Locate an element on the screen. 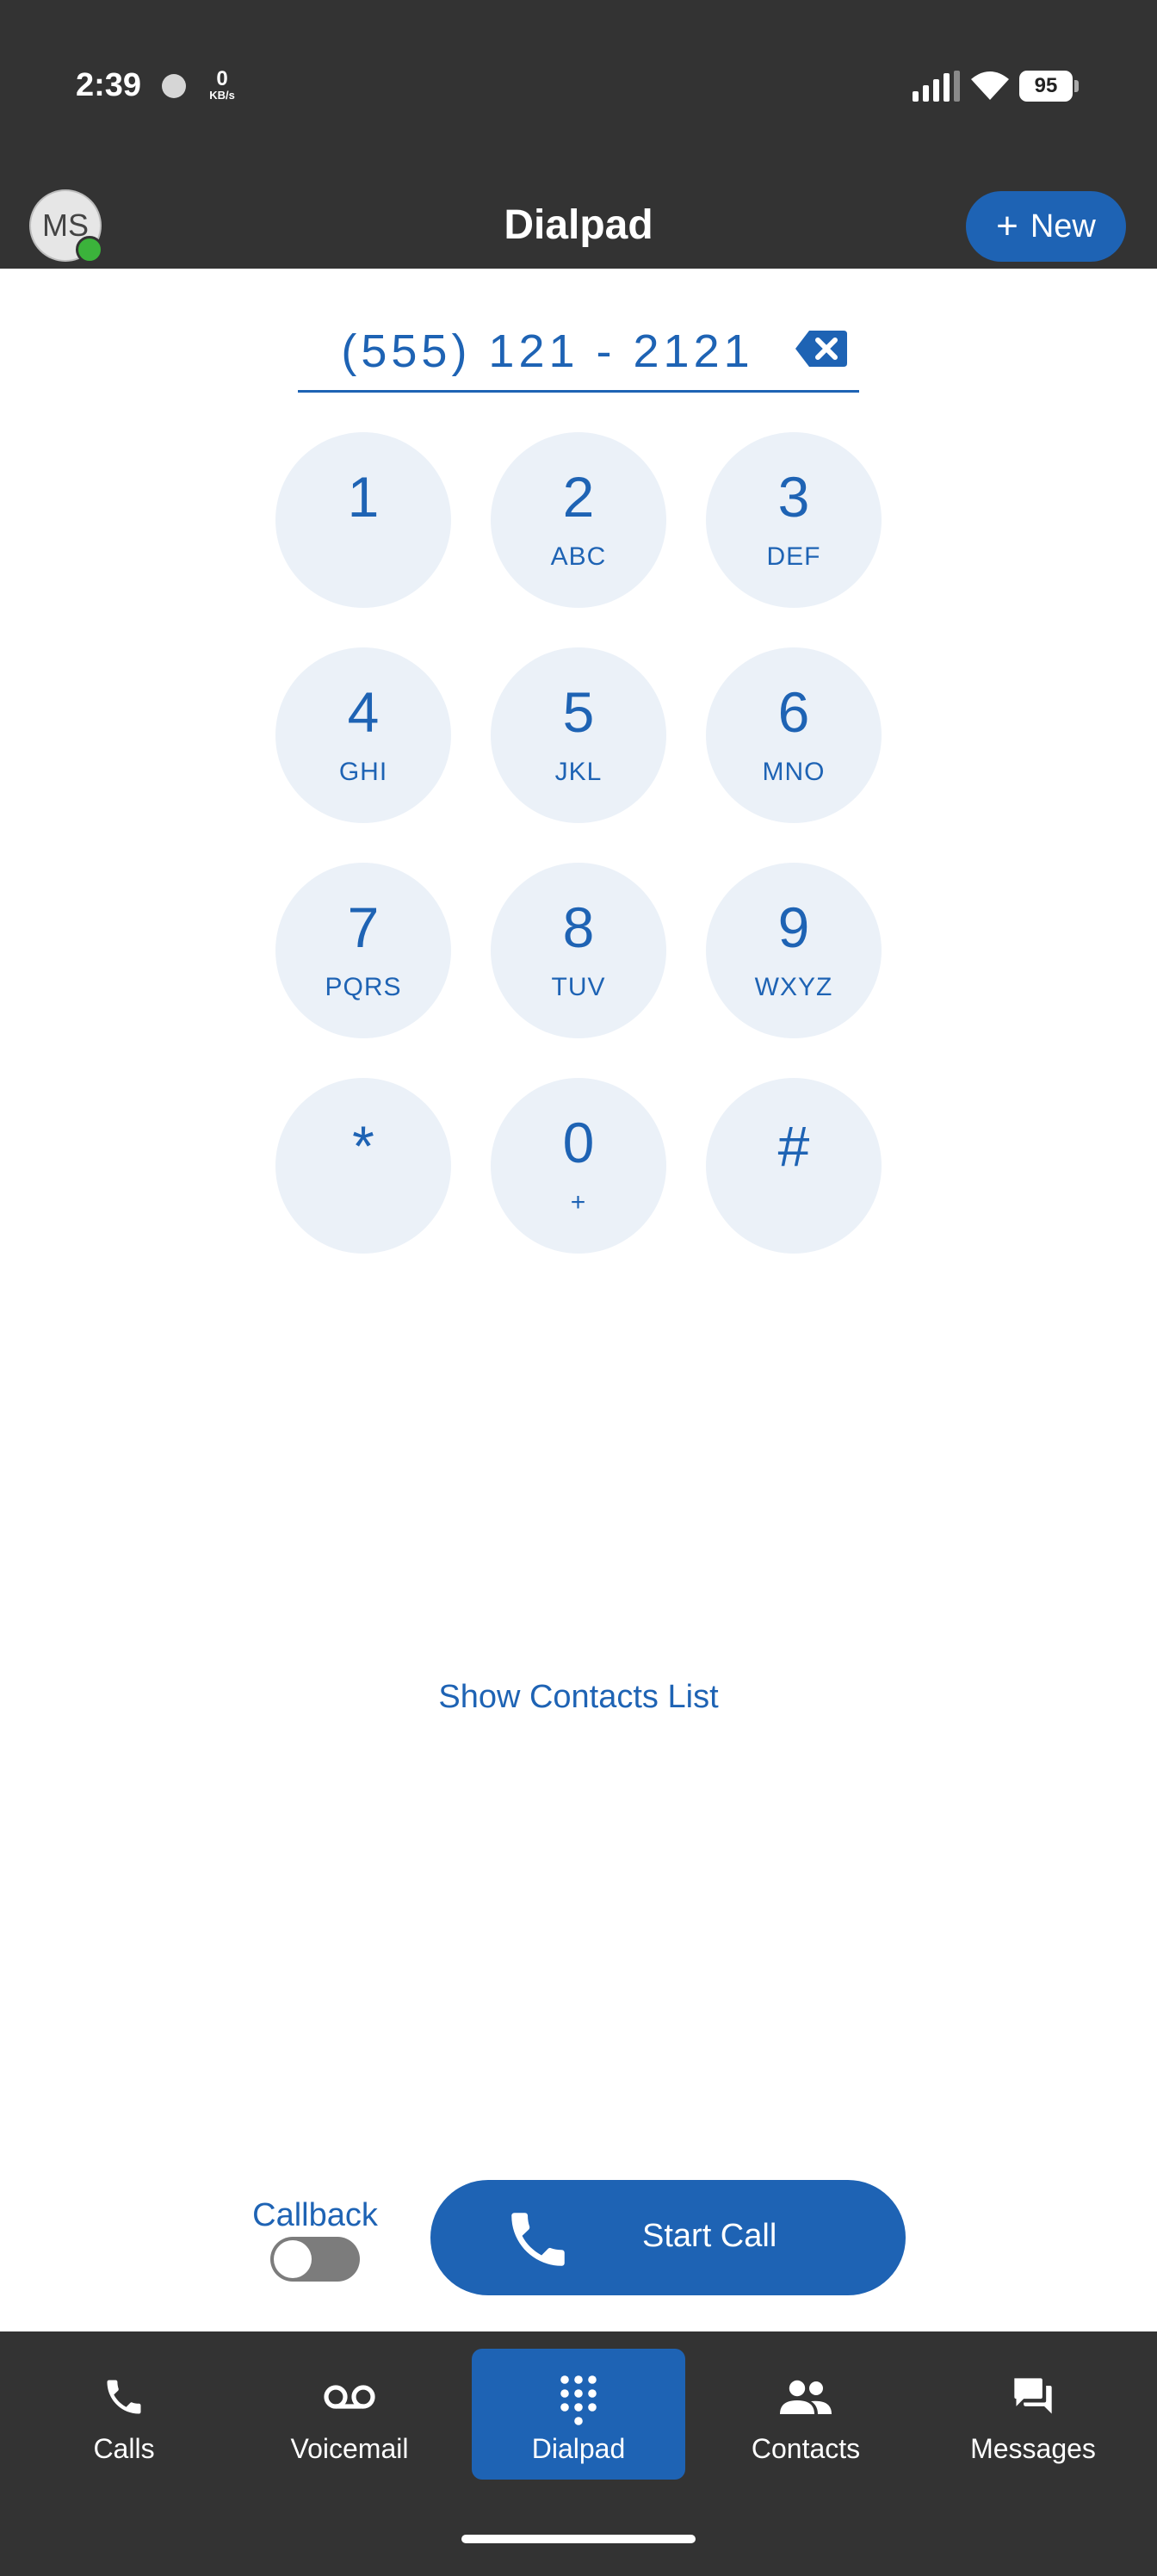 The width and height of the screenshot is (1157, 2576). new-button: + New is located at coordinates (1046, 226).